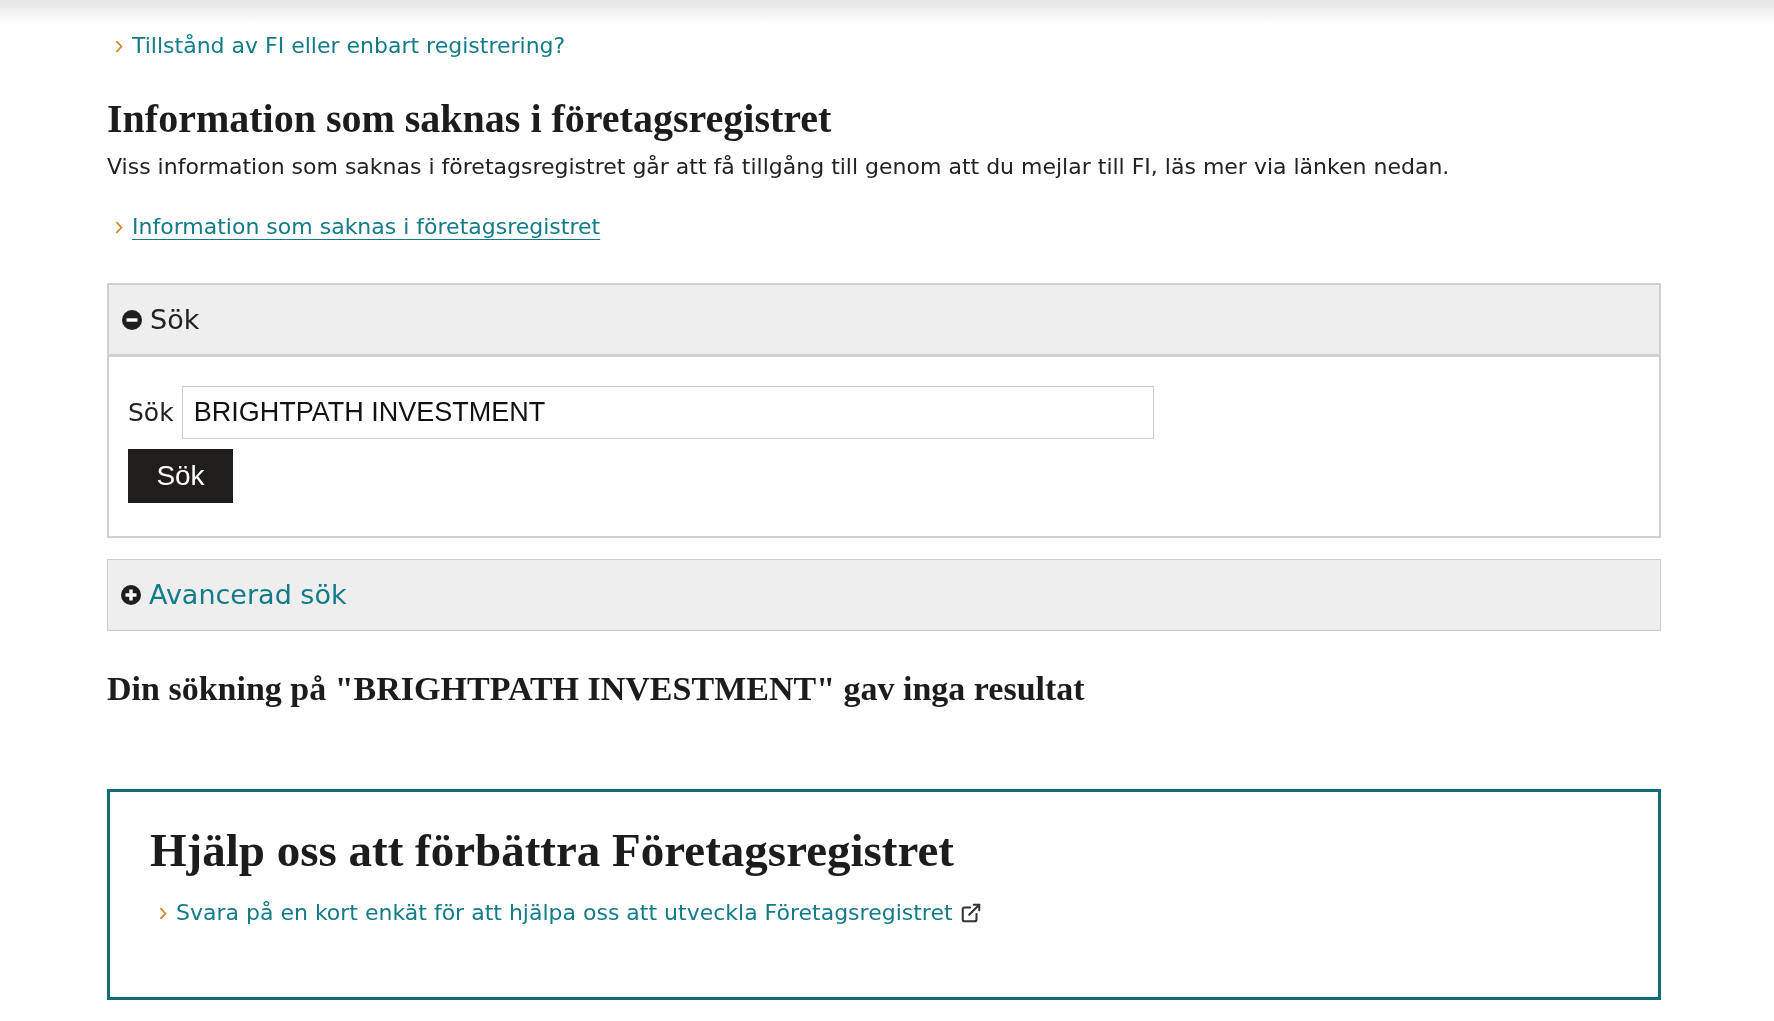 The width and height of the screenshot is (1774, 1021). Describe the element at coordinates (151, 412) in the screenshot. I see `search-label: Sök` at that location.